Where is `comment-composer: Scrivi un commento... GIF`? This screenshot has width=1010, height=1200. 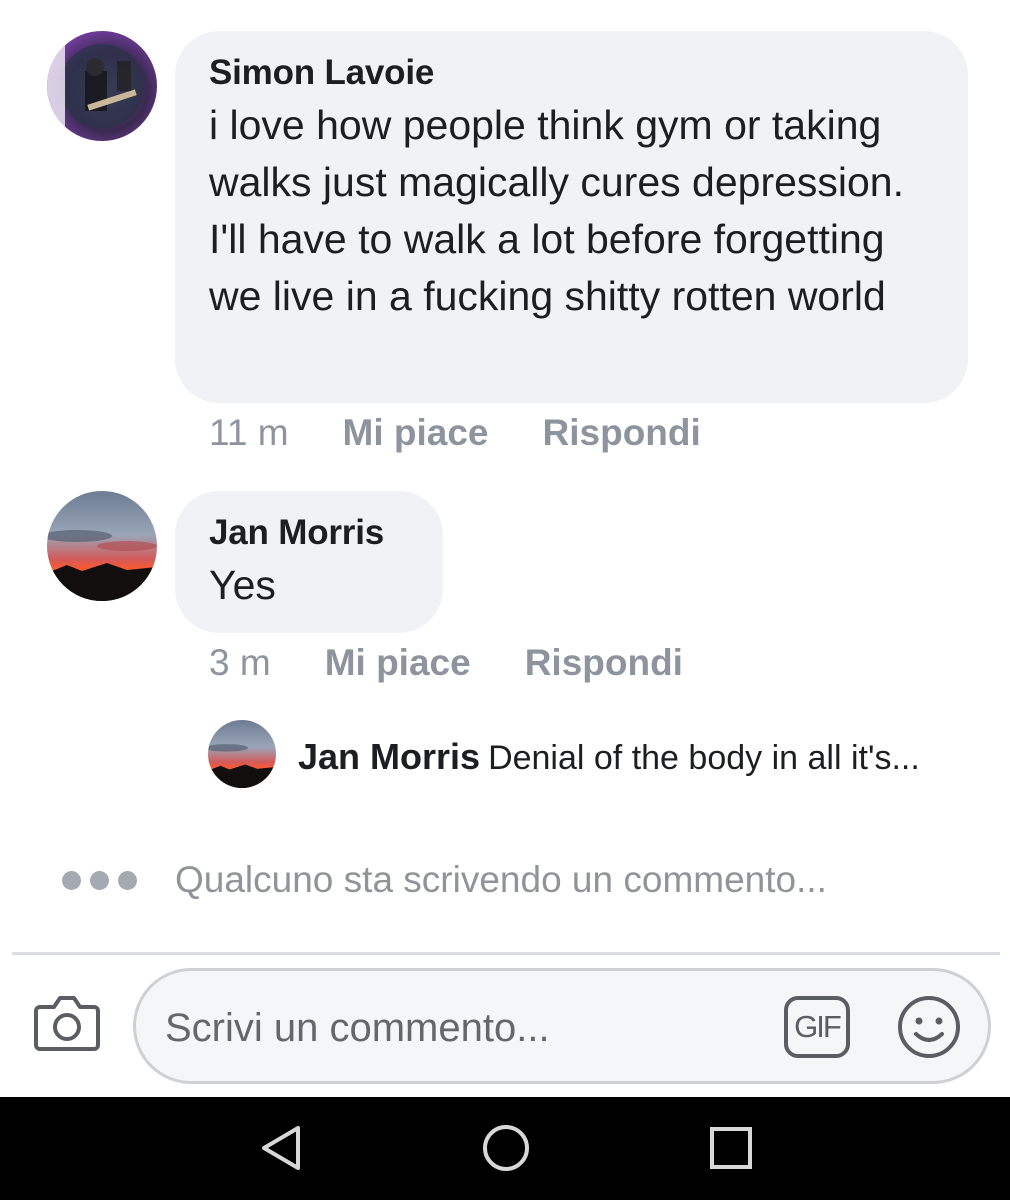 comment-composer: Scrivi un commento... GIF is located at coordinates (505, 1026).